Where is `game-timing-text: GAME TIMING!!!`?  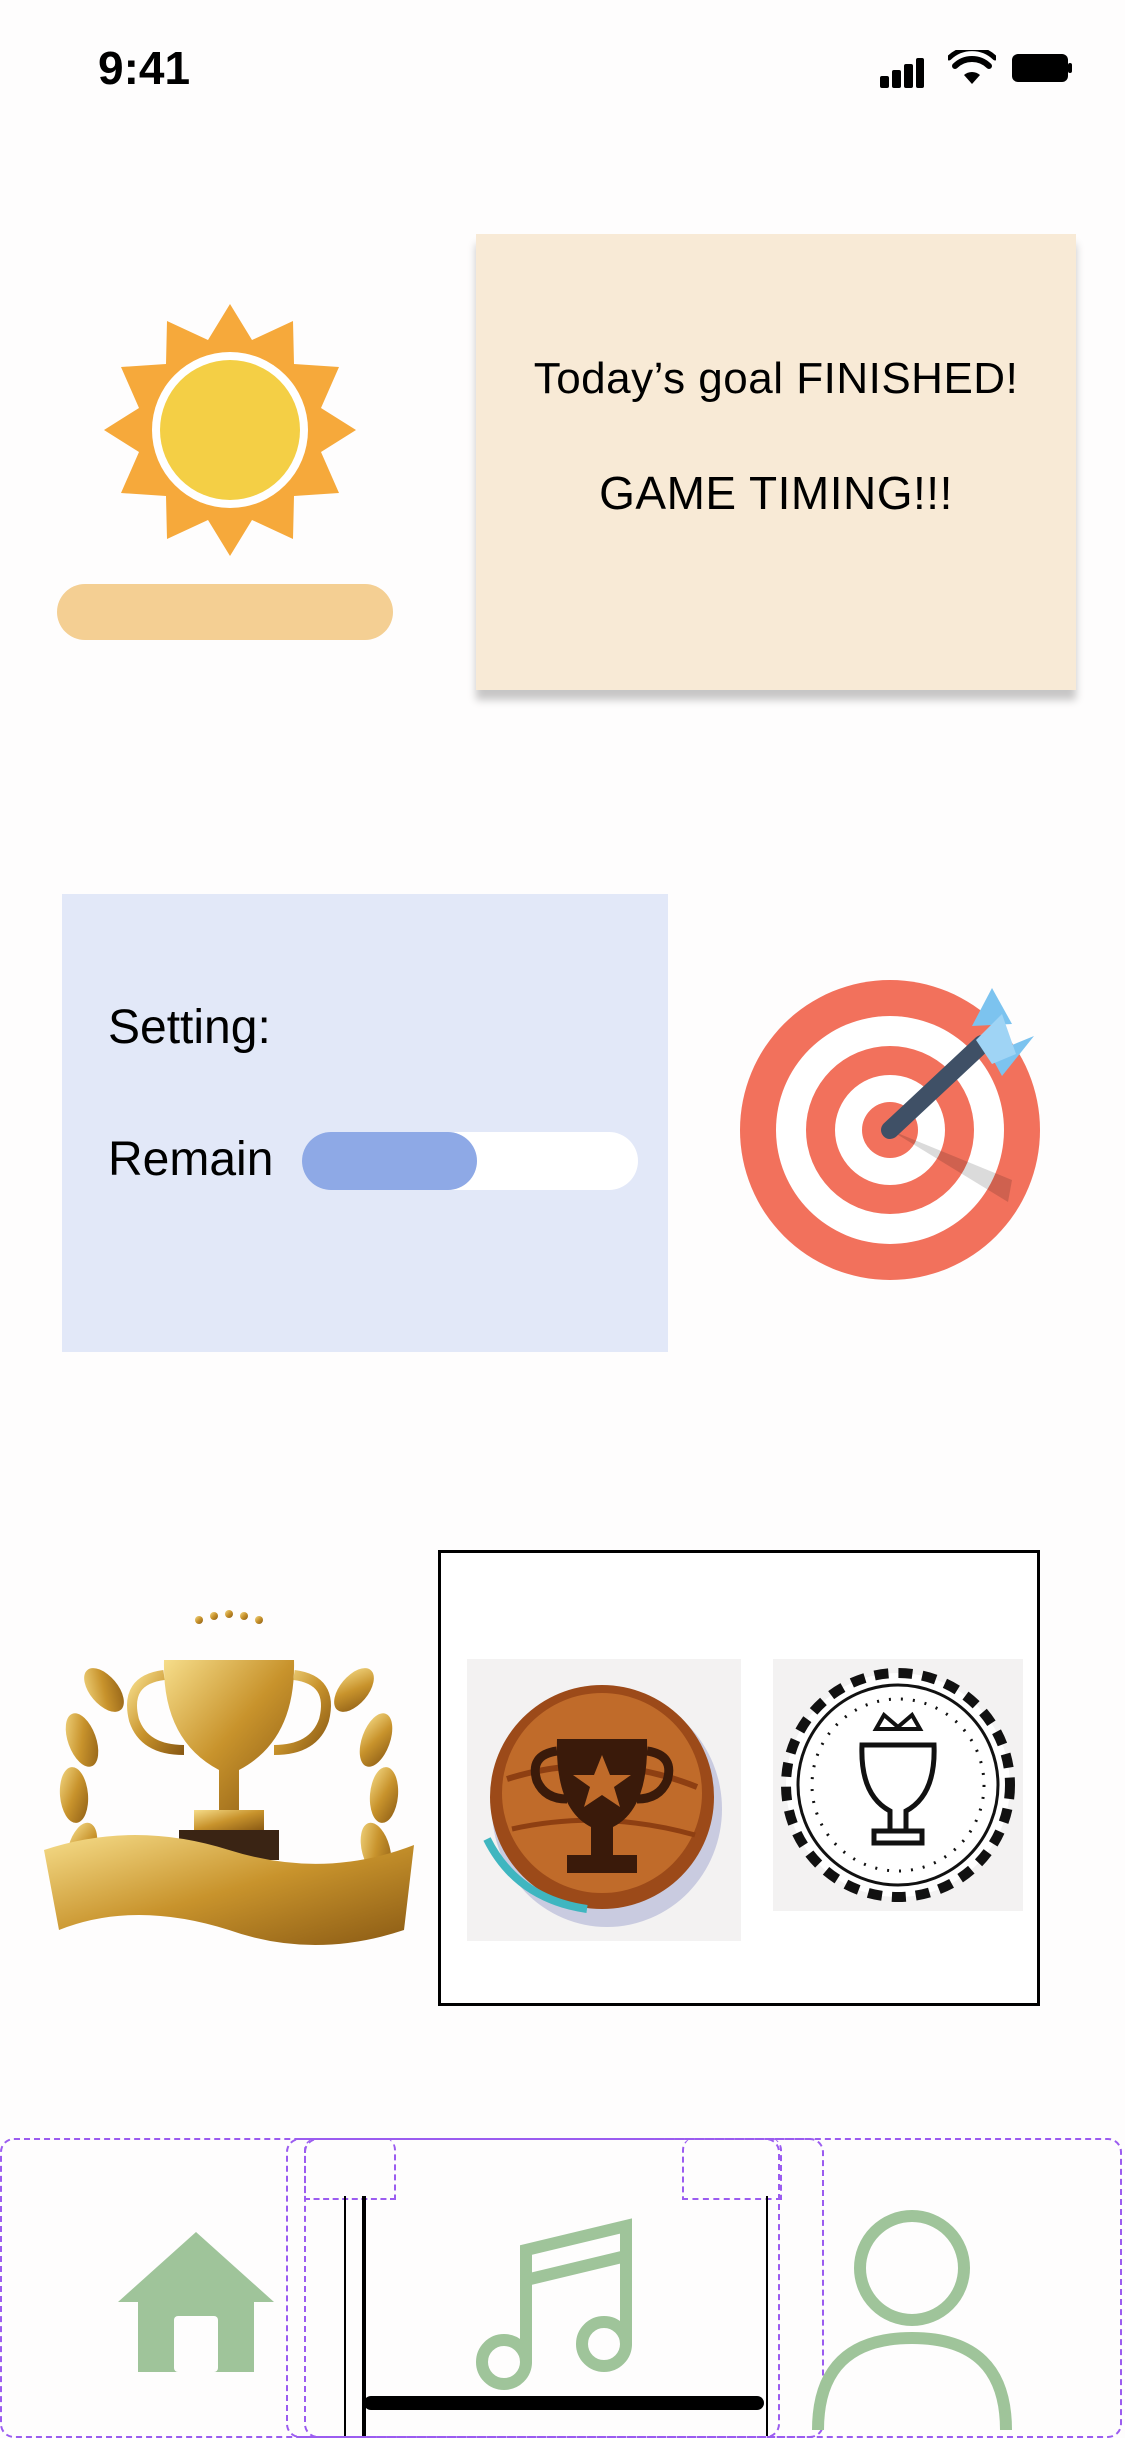
game-timing-text: GAME TIMING!!! is located at coordinates (776, 493).